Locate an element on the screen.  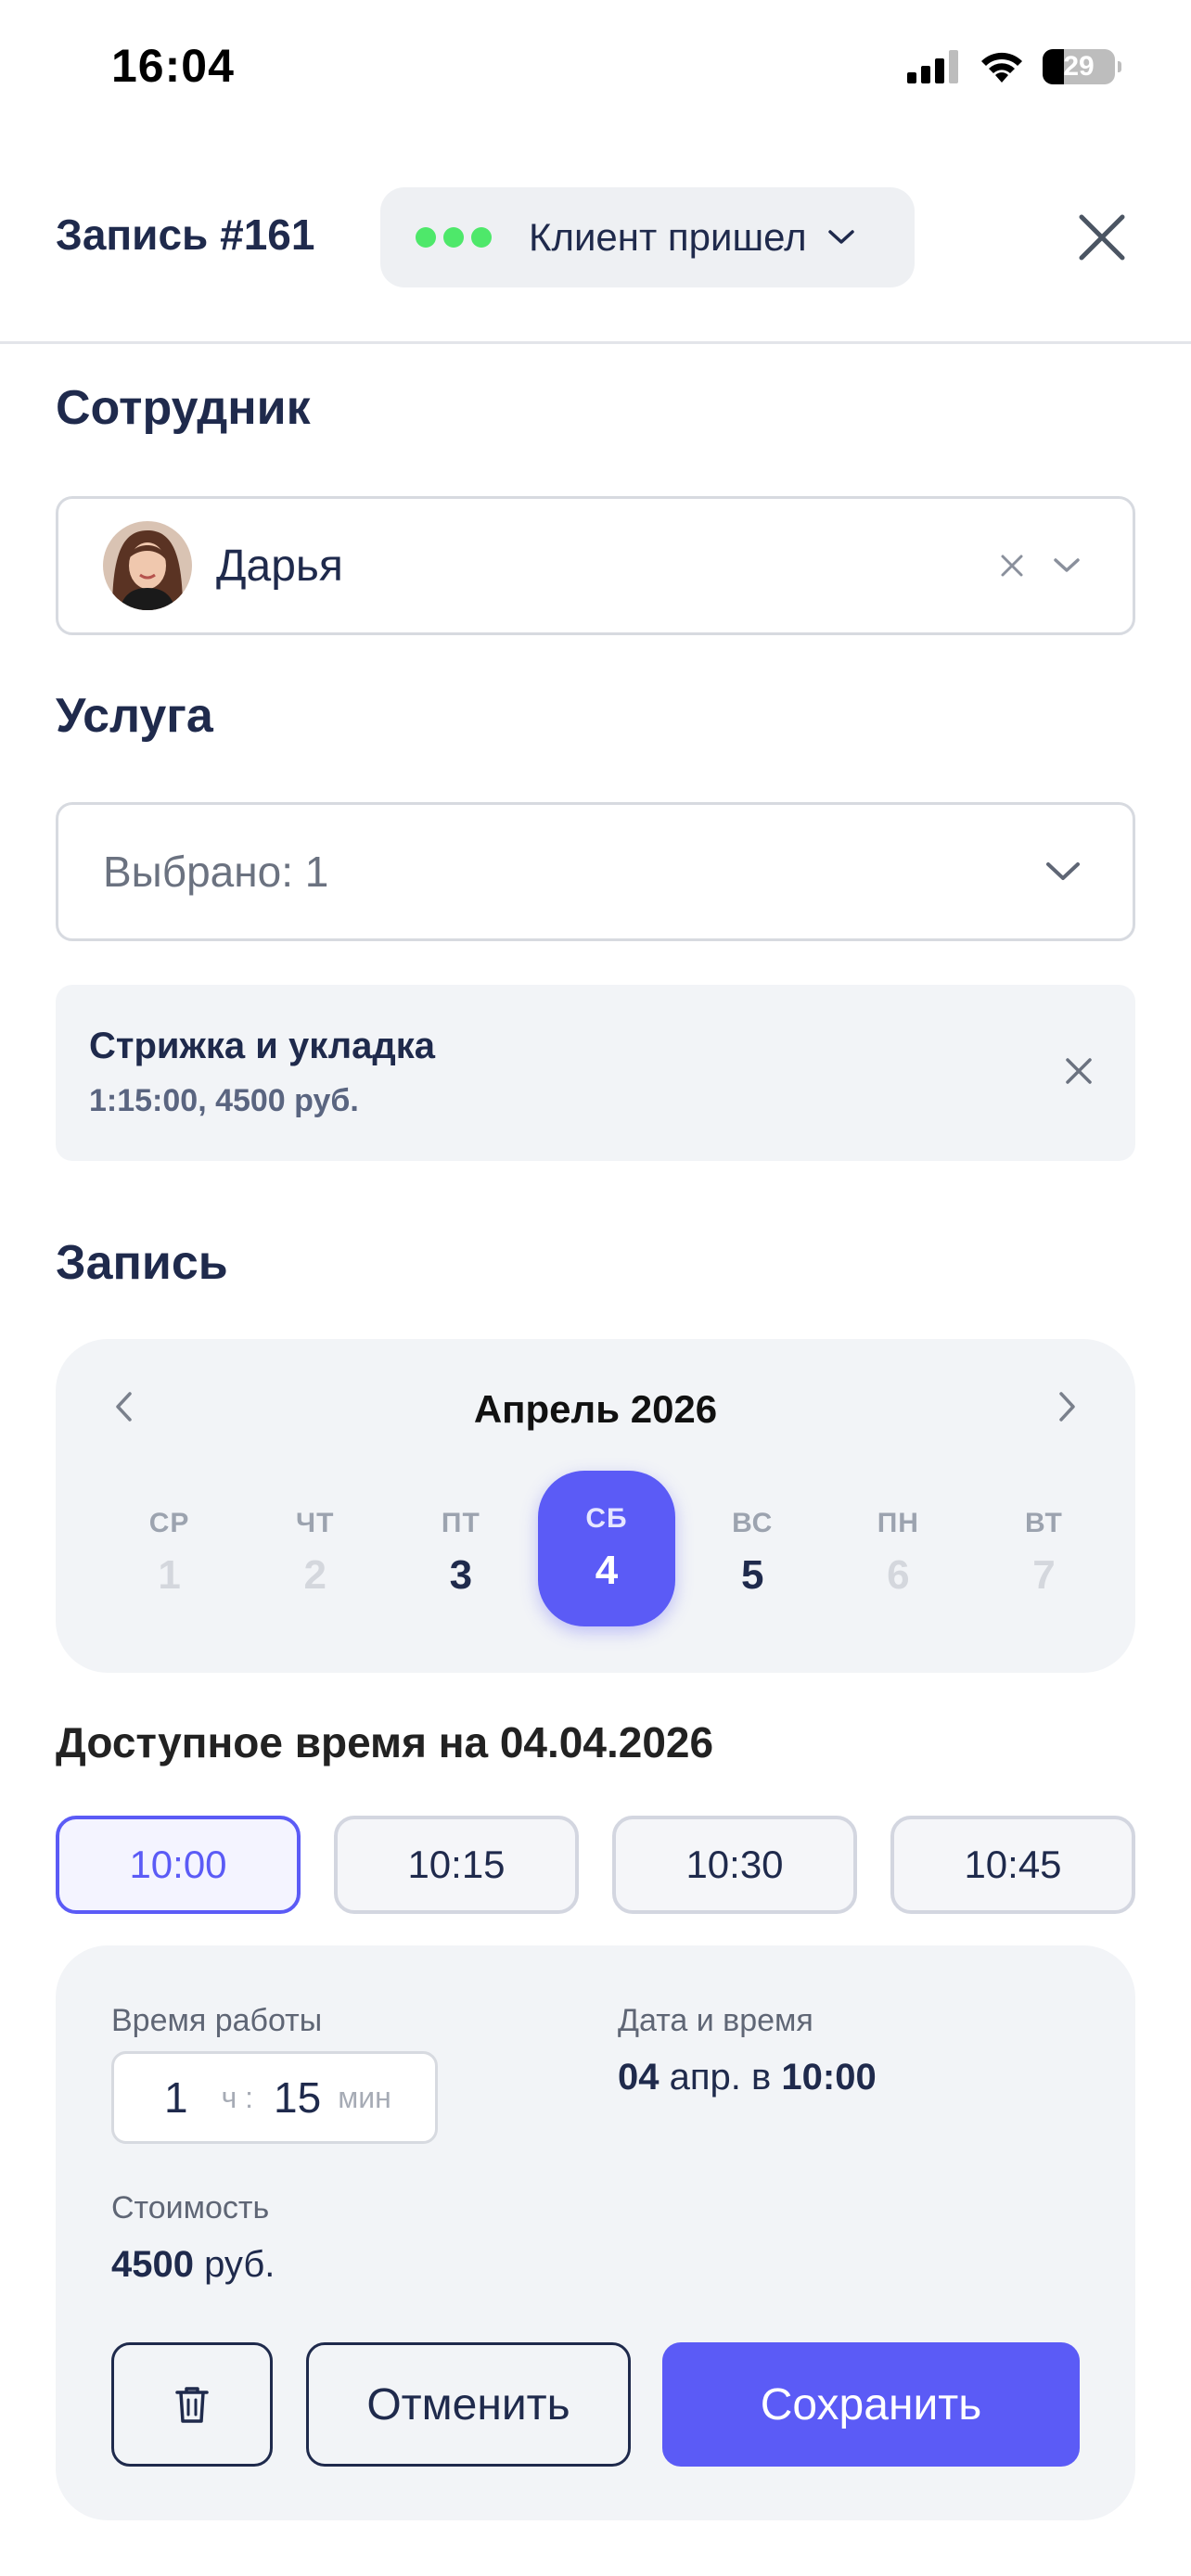
delete-button is located at coordinates (192, 2405).